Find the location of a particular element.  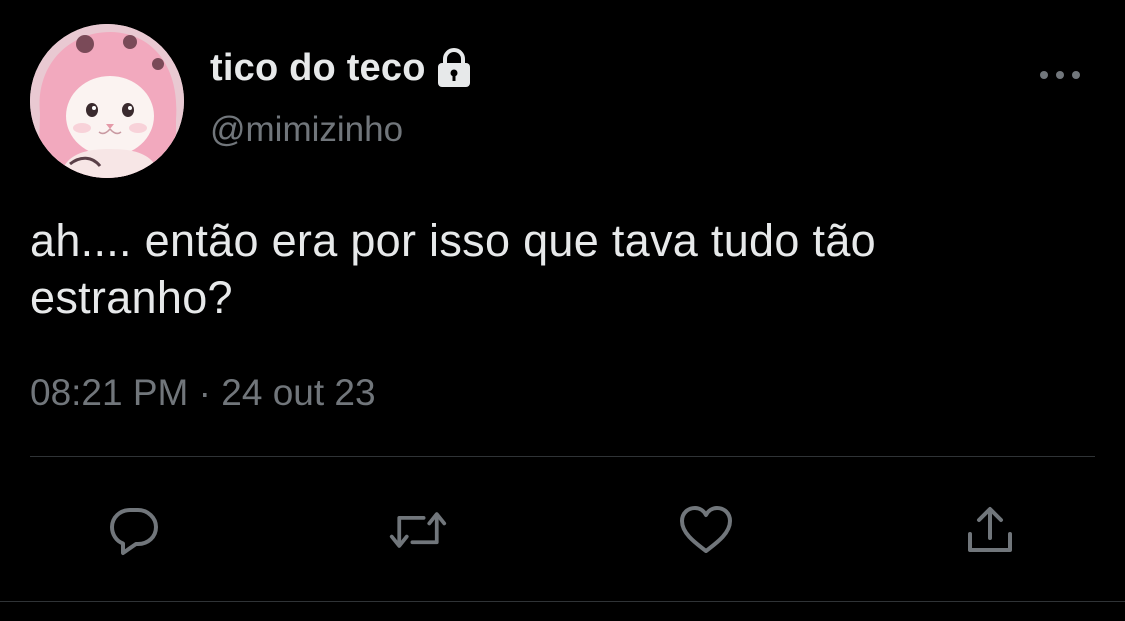

reply-button is located at coordinates (134, 530).